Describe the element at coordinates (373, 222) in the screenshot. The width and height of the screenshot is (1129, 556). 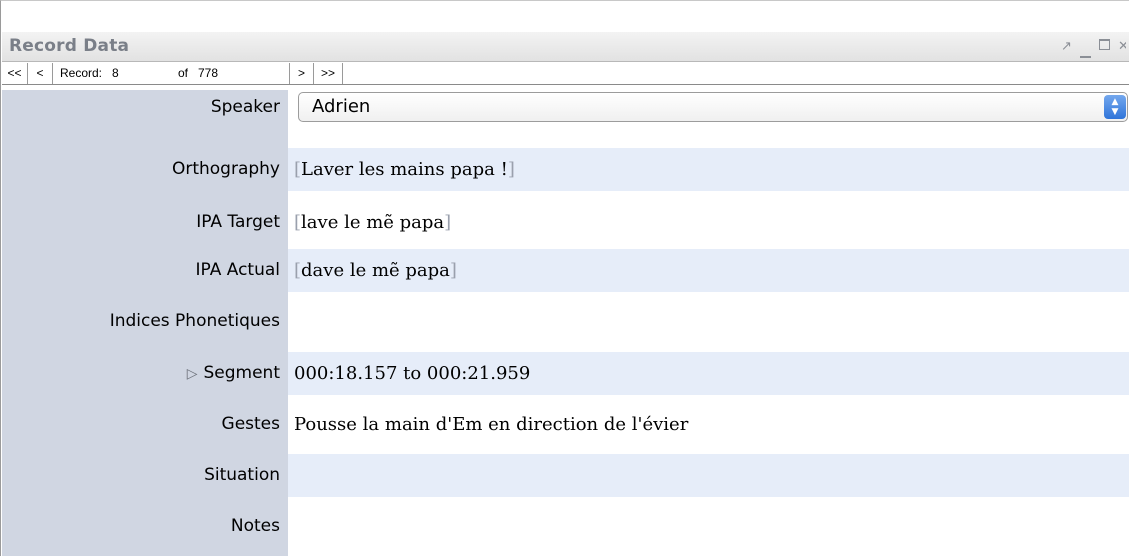
I see `ipa-target-value: lave le mẽ papa` at that location.